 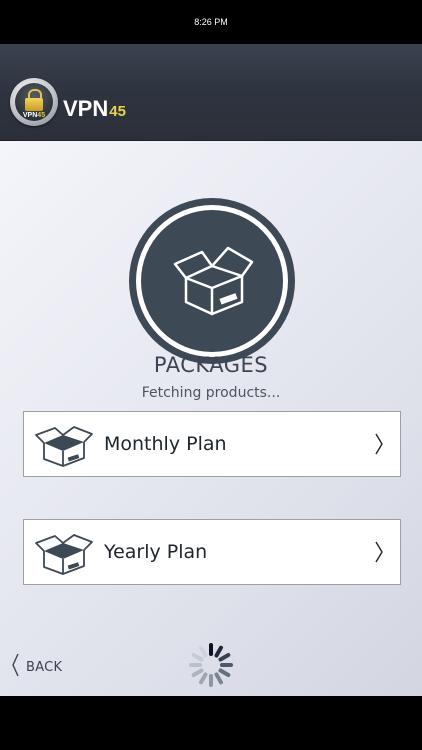 What do you see at coordinates (86, 108) in the screenshot?
I see `brand-name: VPN` at bounding box center [86, 108].